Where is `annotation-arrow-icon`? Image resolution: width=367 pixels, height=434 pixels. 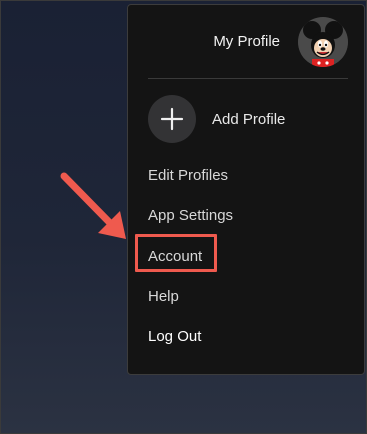
annotation-arrow-icon is located at coordinates (93, 205).